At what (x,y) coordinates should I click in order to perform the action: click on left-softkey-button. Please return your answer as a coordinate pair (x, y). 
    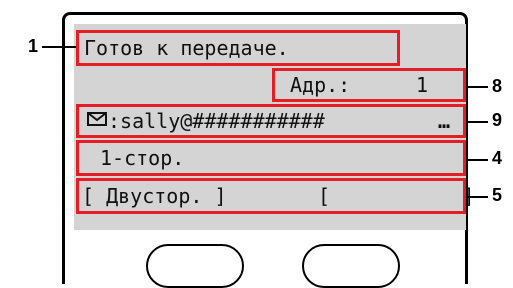
    Looking at the image, I should click on (195, 266).